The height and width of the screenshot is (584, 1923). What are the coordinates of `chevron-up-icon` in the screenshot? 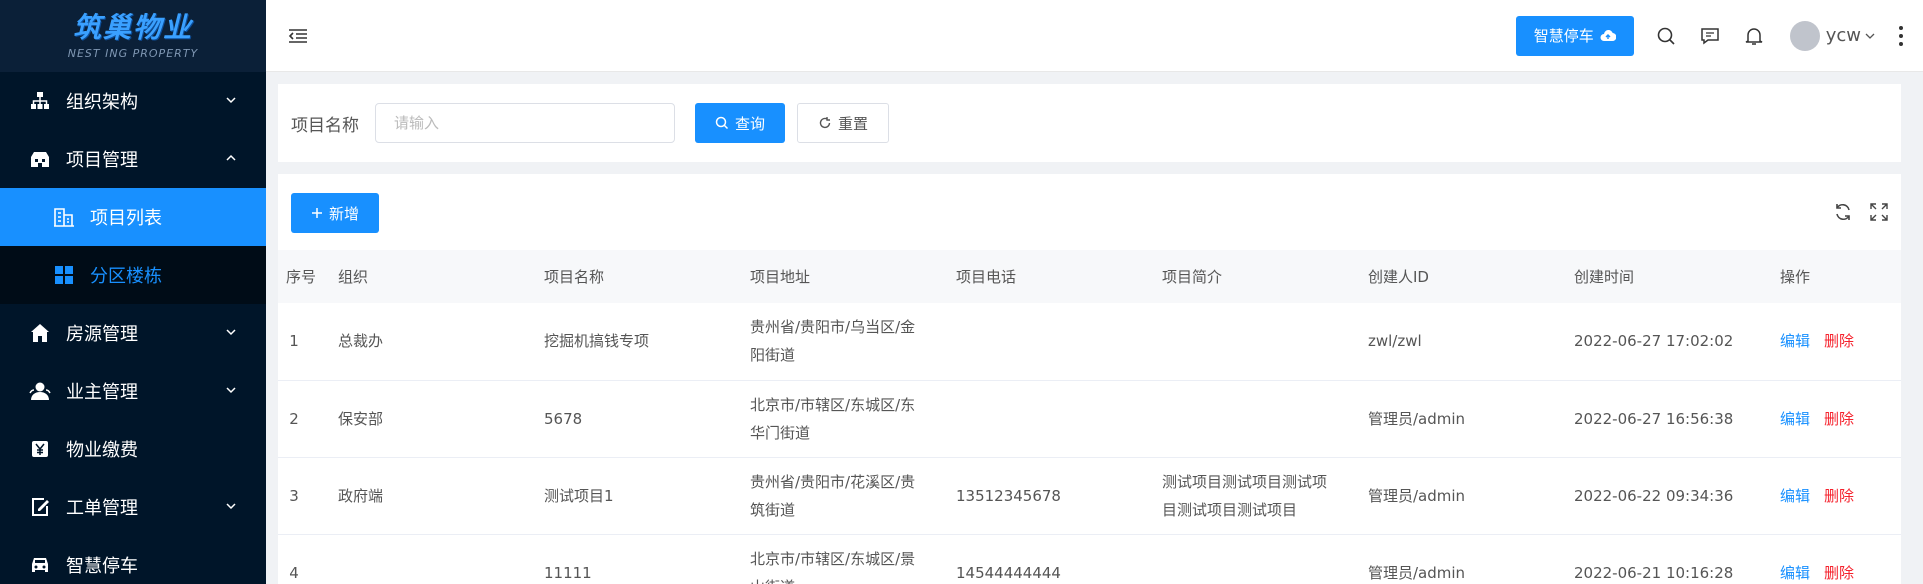 It's located at (231, 157).